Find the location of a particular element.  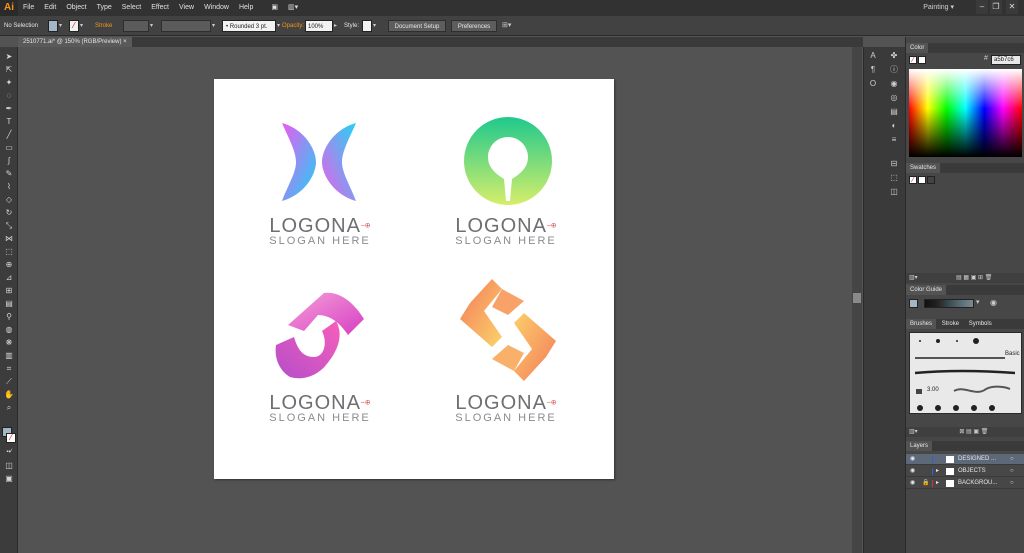

close-tab-icon: × is located at coordinates (125, 42).